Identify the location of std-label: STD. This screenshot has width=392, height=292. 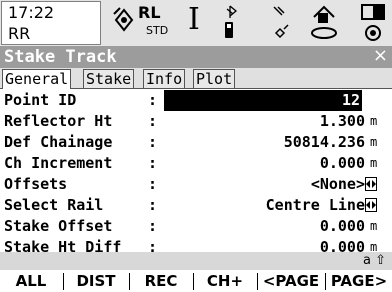
(157, 30).